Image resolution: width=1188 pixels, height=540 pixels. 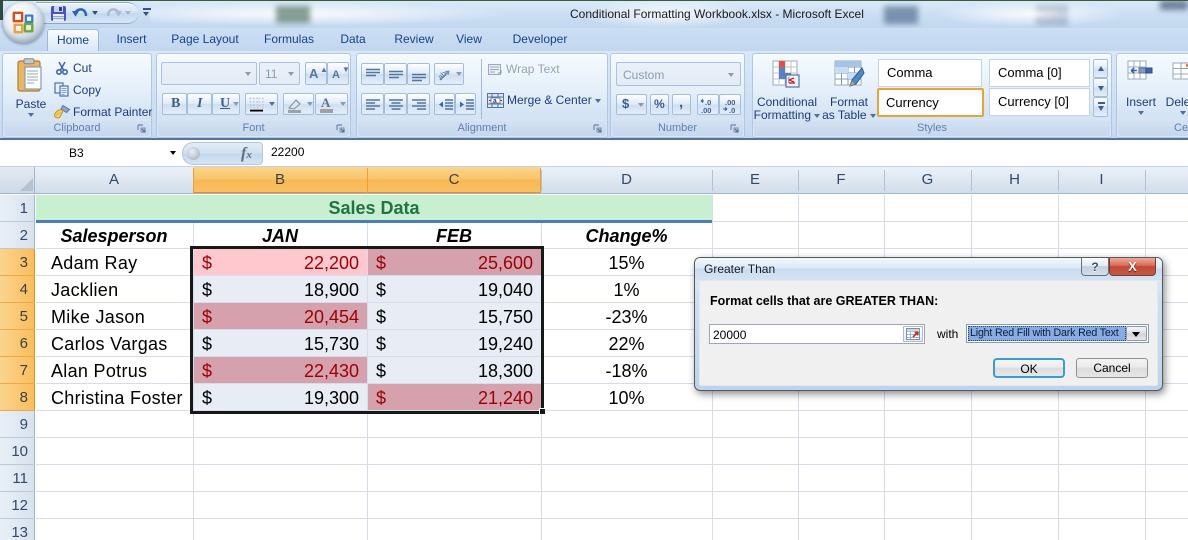 I want to click on svg-text: a, so click(x=495, y=100).